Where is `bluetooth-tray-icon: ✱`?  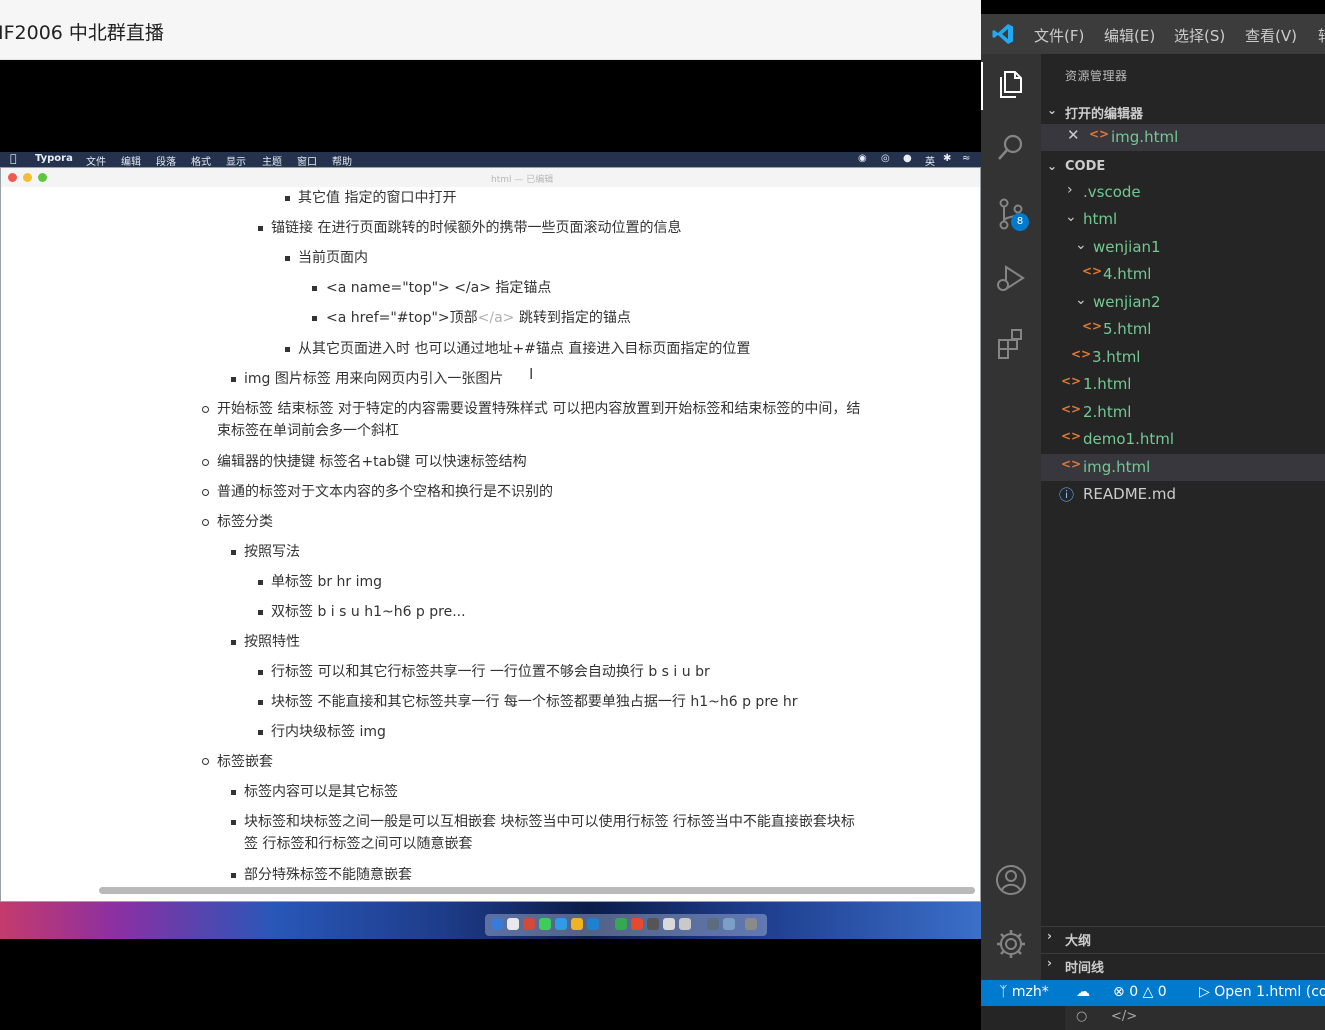
bluetooth-tray-icon: ✱ is located at coordinates (947, 158).